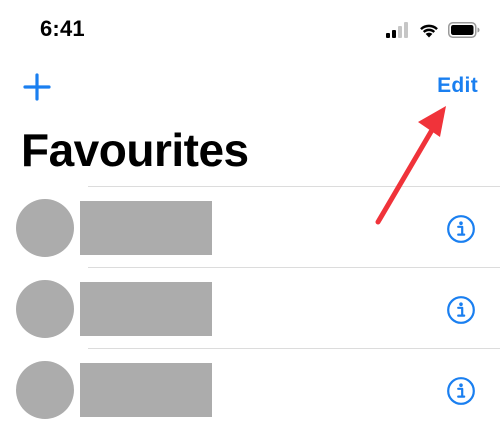 This screenshot has width=500, height=429. I want to click on plus-icon, so click(37, 87).